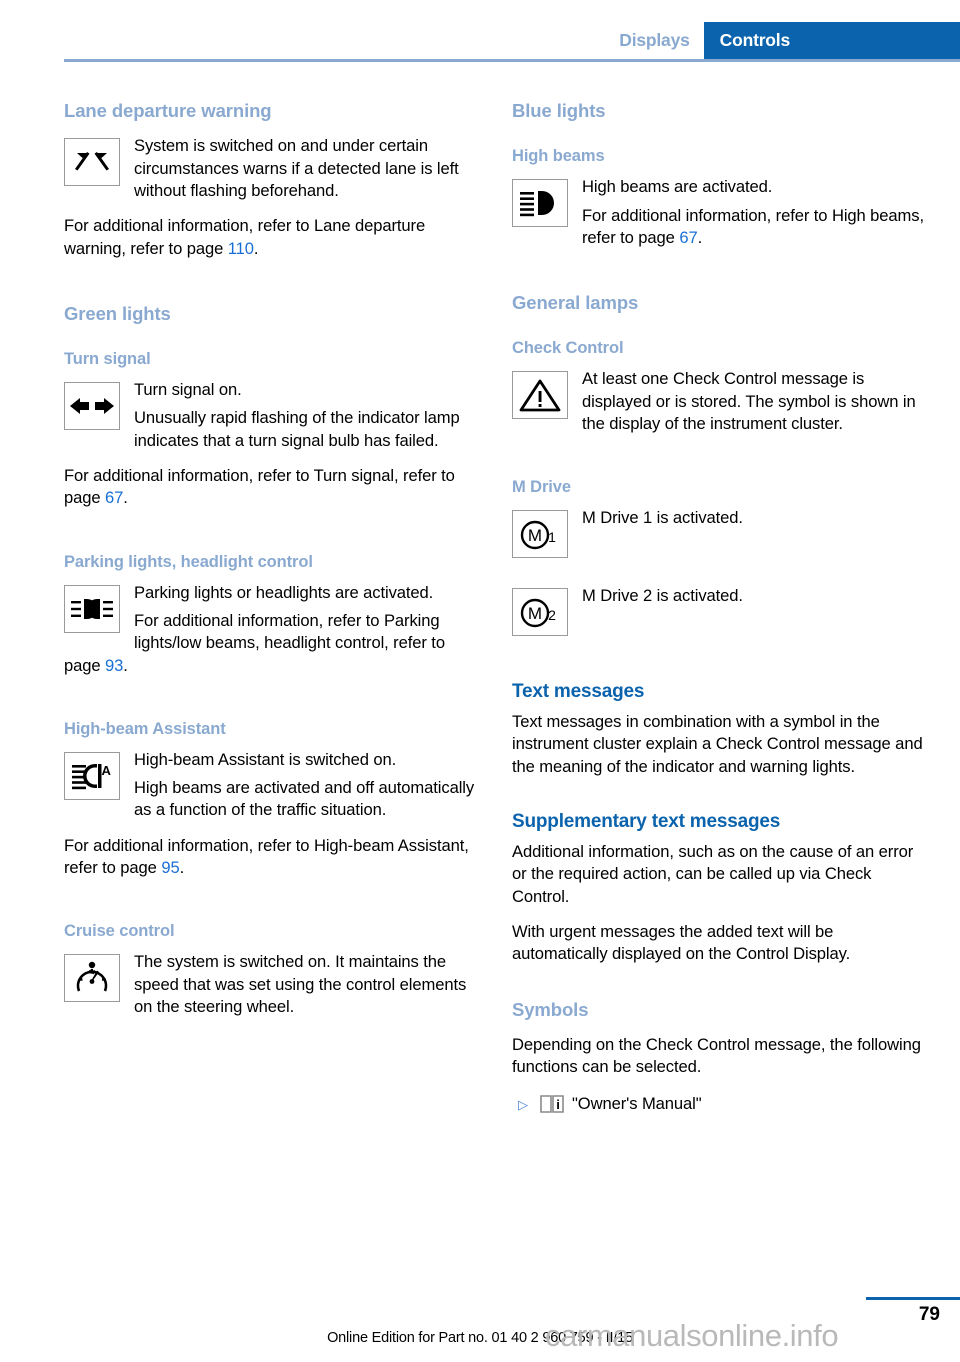 The width and height of the screenshot is (960, 1362). I want to click on turn-signal-ref-suffix: ., so click(125, 498).